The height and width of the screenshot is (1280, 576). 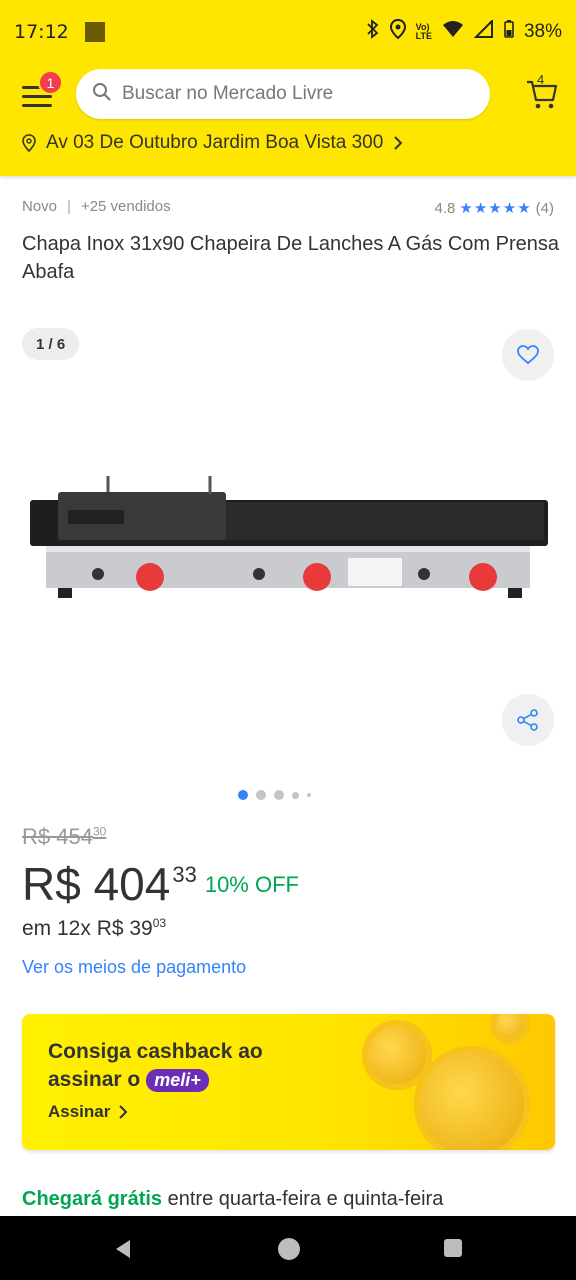 What do you see at coordinates (305, 1199) in the screenshot?
I see `delivery-window: entre quarta-feira e quinta-feira` at bounding box center [305, 1199].